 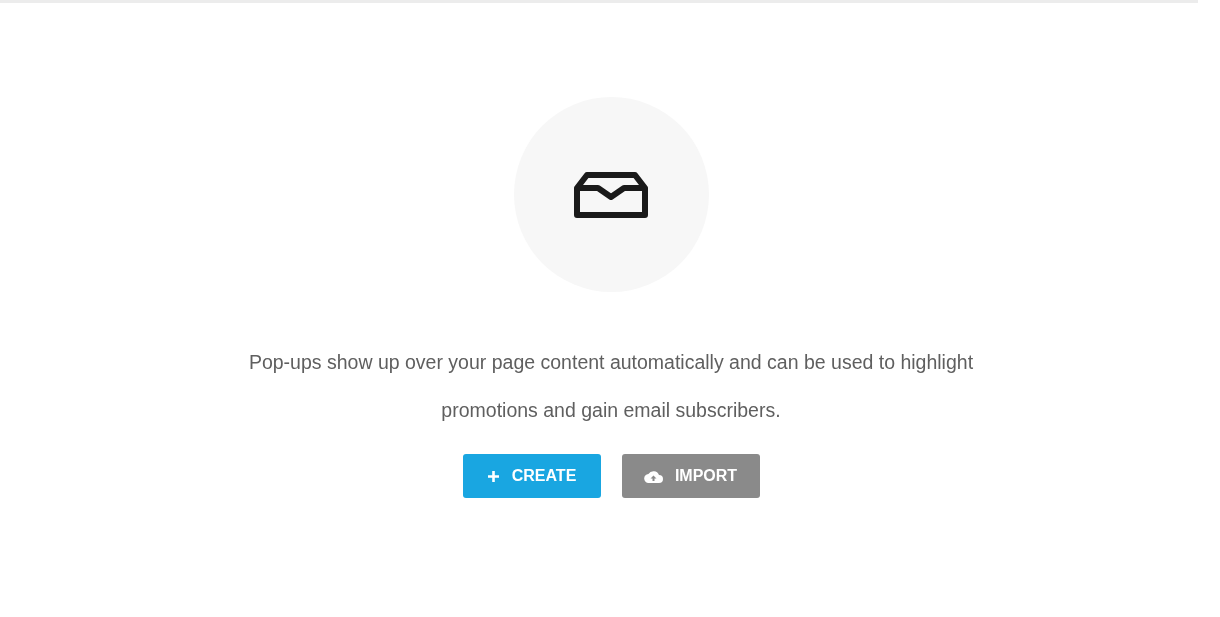 What do you see at coordinates (531, 476) in the screenshot?
I see `create-button: CREATE` at bounding box center [531, 476].